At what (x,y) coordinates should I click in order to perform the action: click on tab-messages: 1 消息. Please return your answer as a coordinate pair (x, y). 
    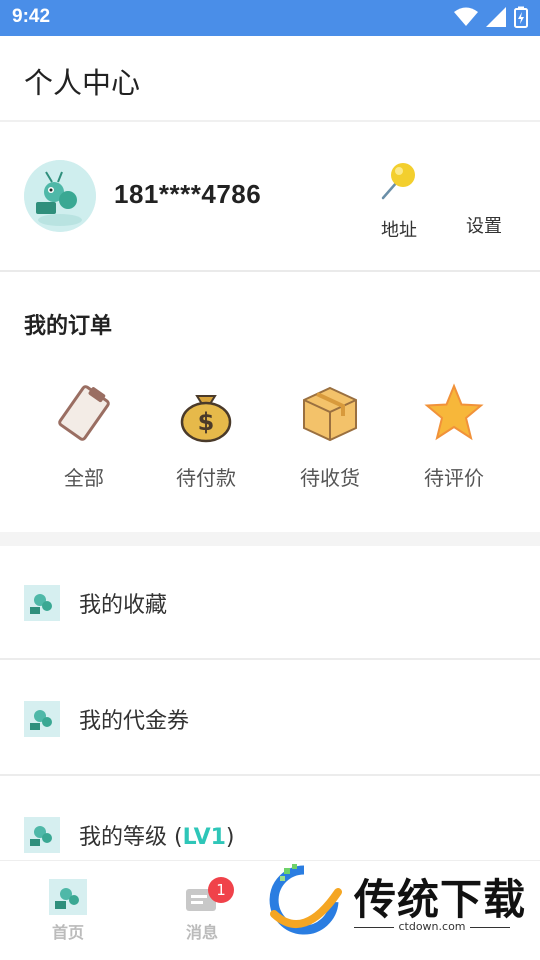
    Looking at the image, I should click on (203, 910).